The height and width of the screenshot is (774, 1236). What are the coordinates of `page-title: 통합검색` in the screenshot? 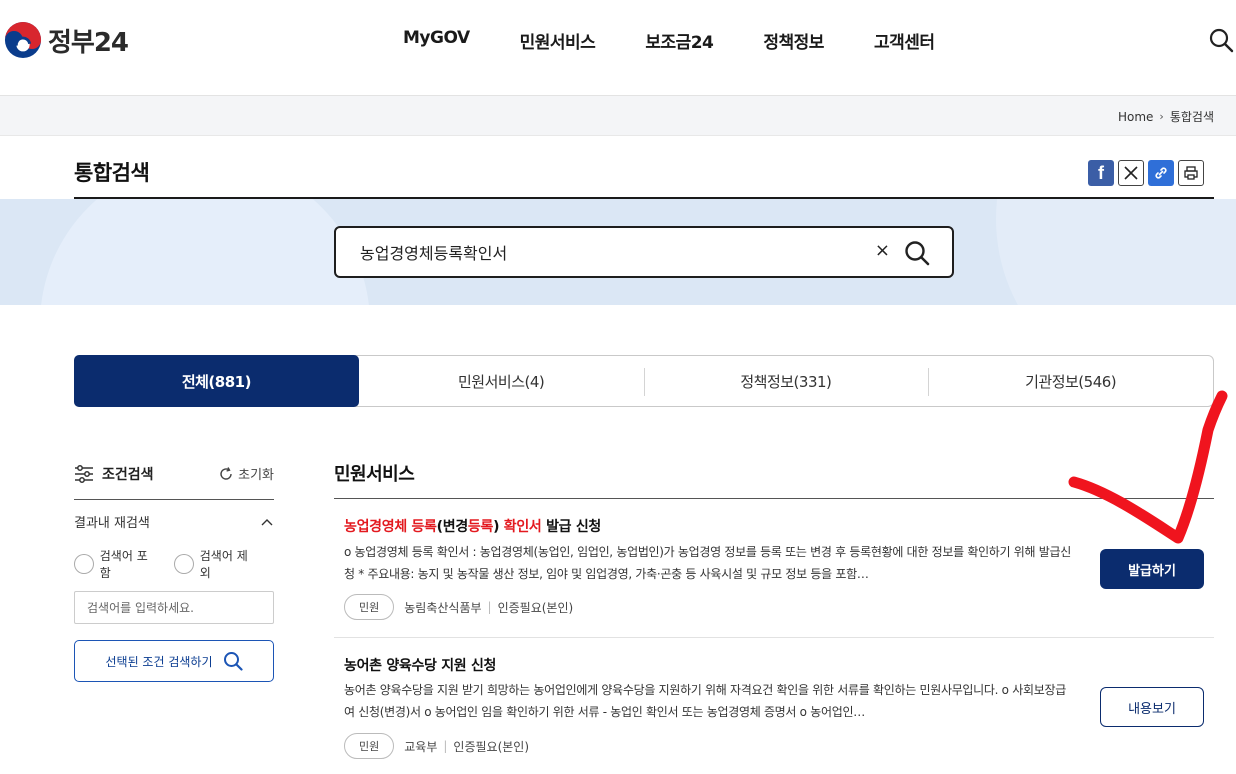 It's located at (112, 173).